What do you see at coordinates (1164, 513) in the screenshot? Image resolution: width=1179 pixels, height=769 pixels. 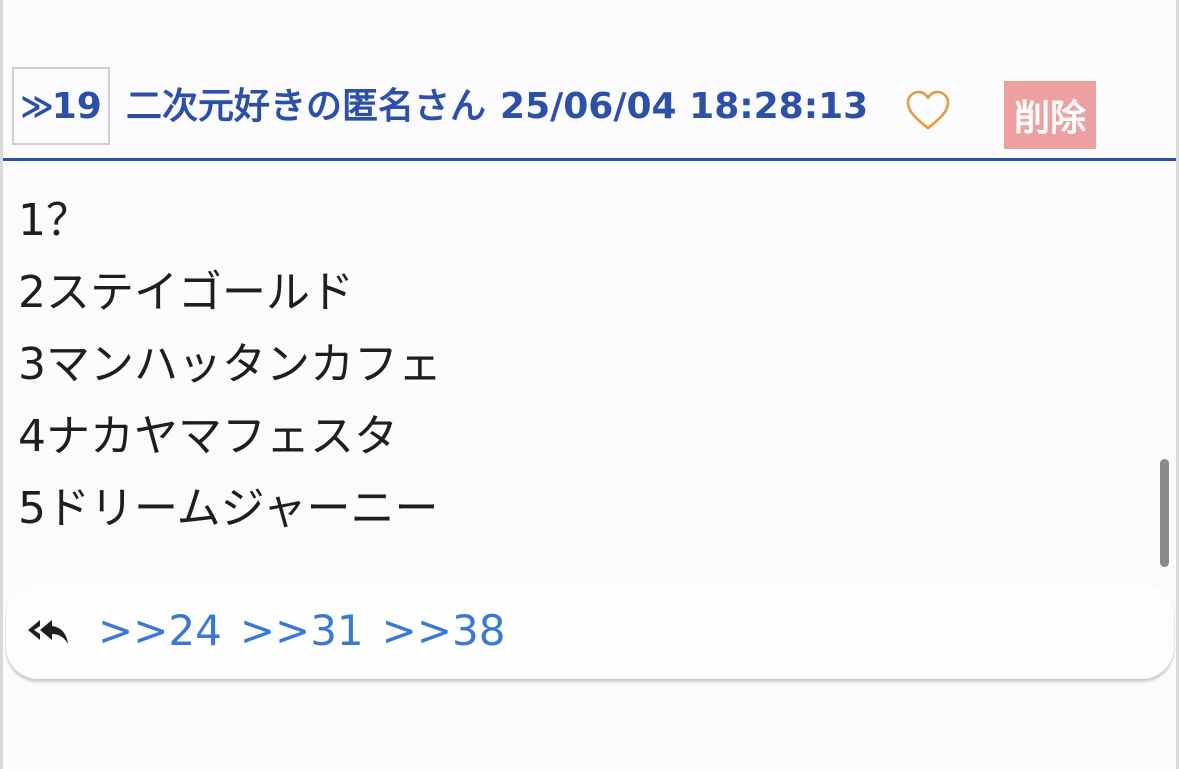 I see `scrollbar-thumb` at bounding box center [1164, 513].